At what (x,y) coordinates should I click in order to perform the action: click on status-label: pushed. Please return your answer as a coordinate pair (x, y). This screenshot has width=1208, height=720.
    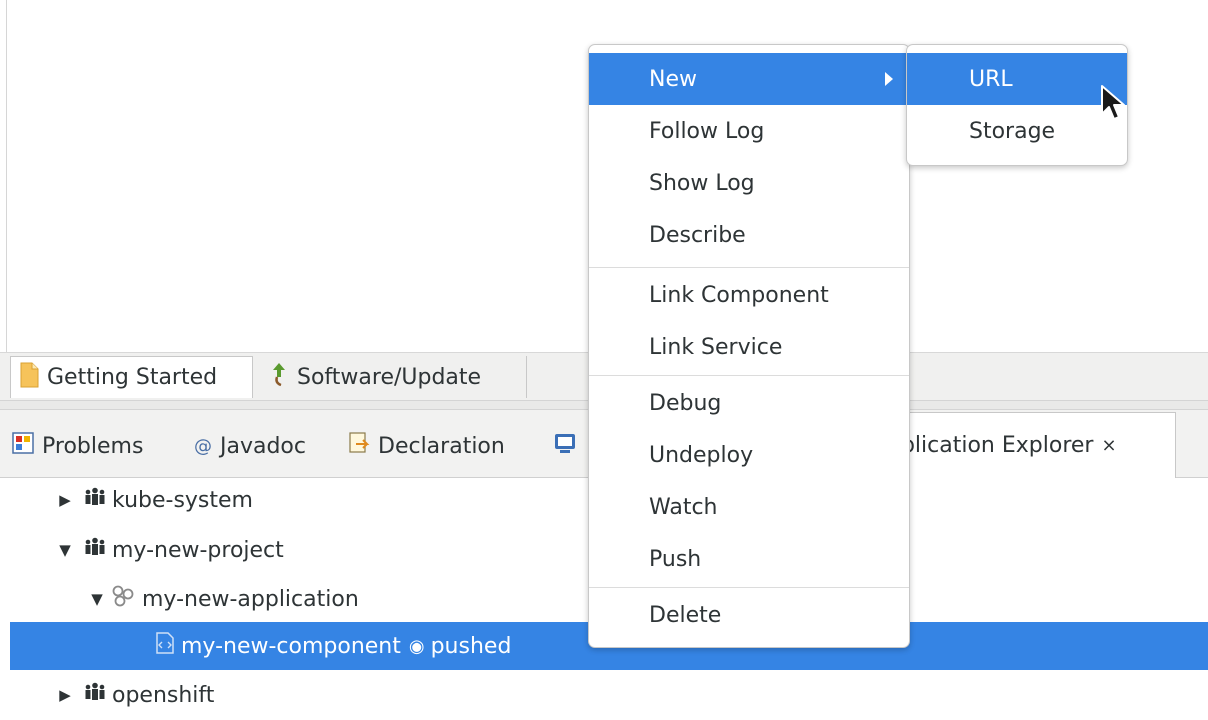
    Looking at the image, I should click on (471, 646).